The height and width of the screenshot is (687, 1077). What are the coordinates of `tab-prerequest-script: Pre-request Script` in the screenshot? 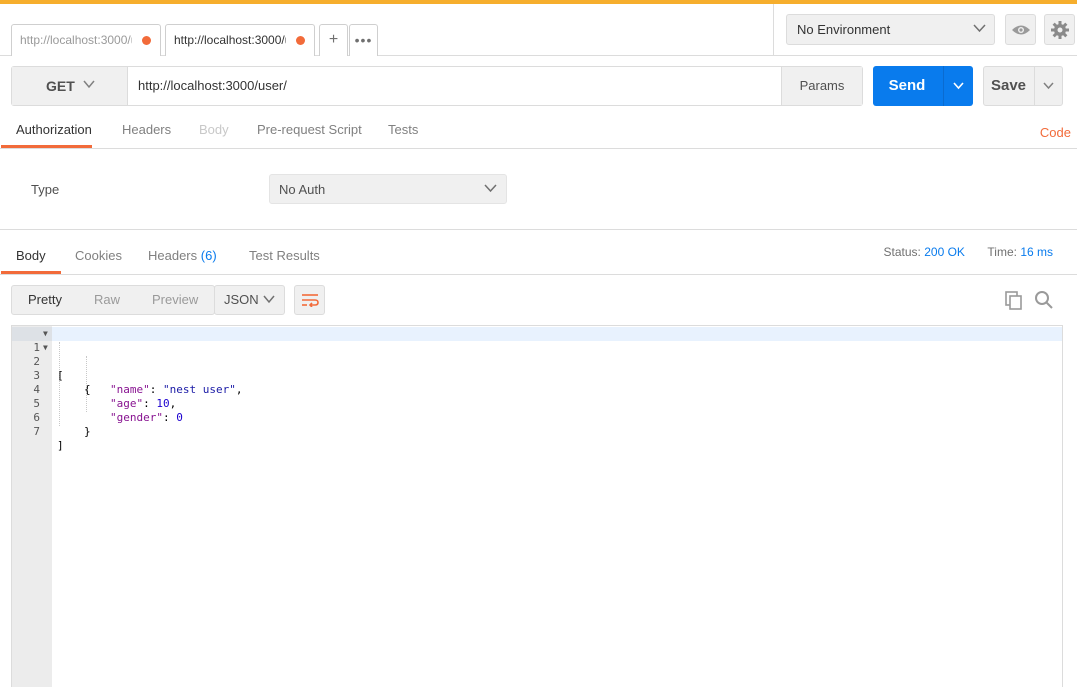 It's located at (309, 132).